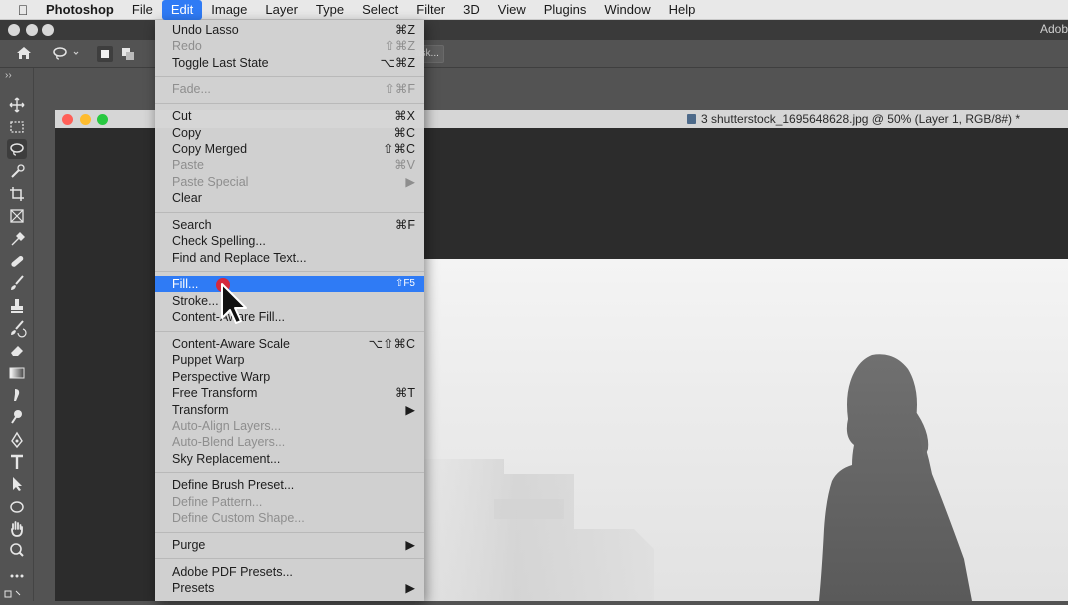 The image size is (1068, 605). Describe the element at coordinates (289, 410) in the screenshot. I see `menu-item-transform: Transform ▶` at that location.